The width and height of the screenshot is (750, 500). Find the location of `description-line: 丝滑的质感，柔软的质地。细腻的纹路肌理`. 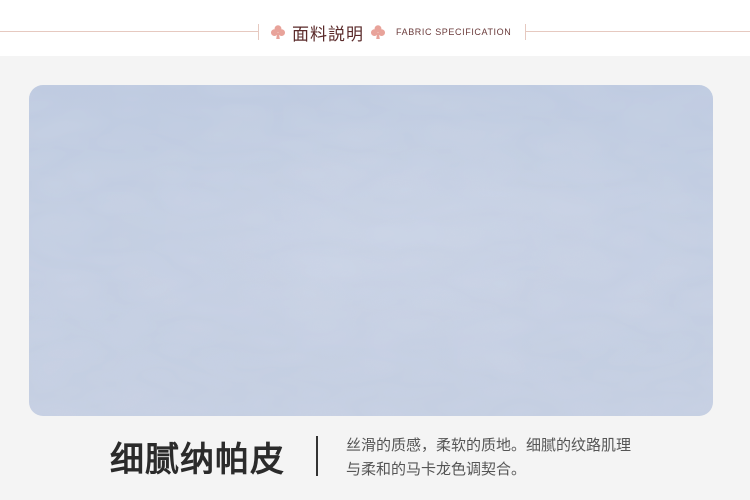

description-line: 丝滑的质感，柔软的质地。细腻的纹路肌理 is located at coordinates (489, 445).